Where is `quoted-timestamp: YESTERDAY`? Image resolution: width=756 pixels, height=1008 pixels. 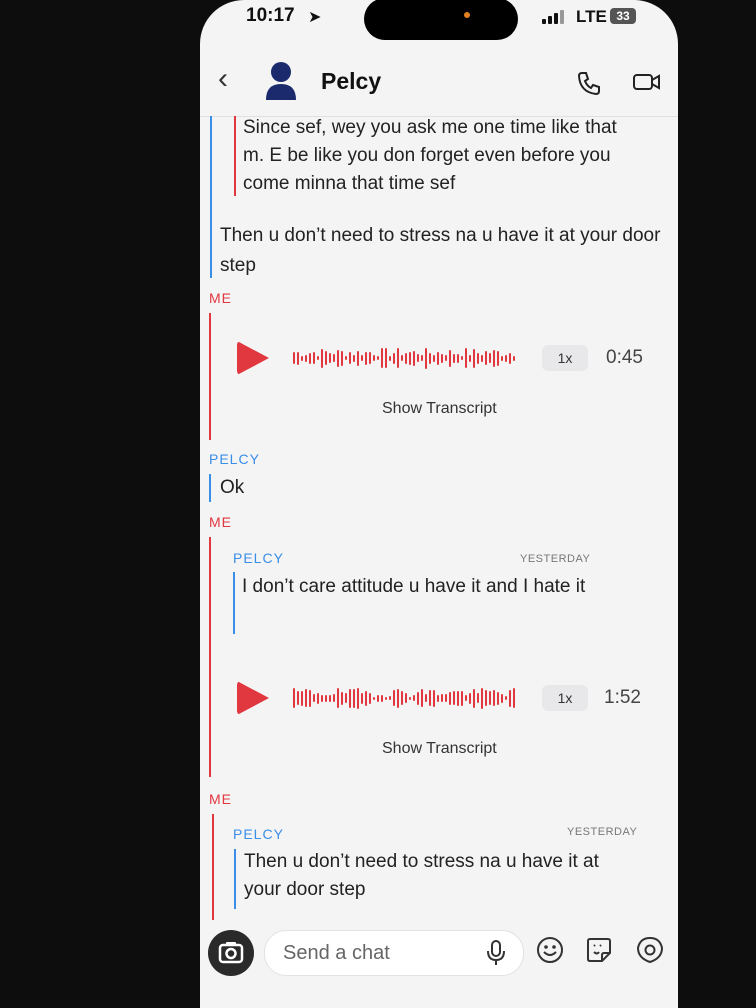 quoted-timestamp: YESTERDAY is located at coordinates (555, 559).